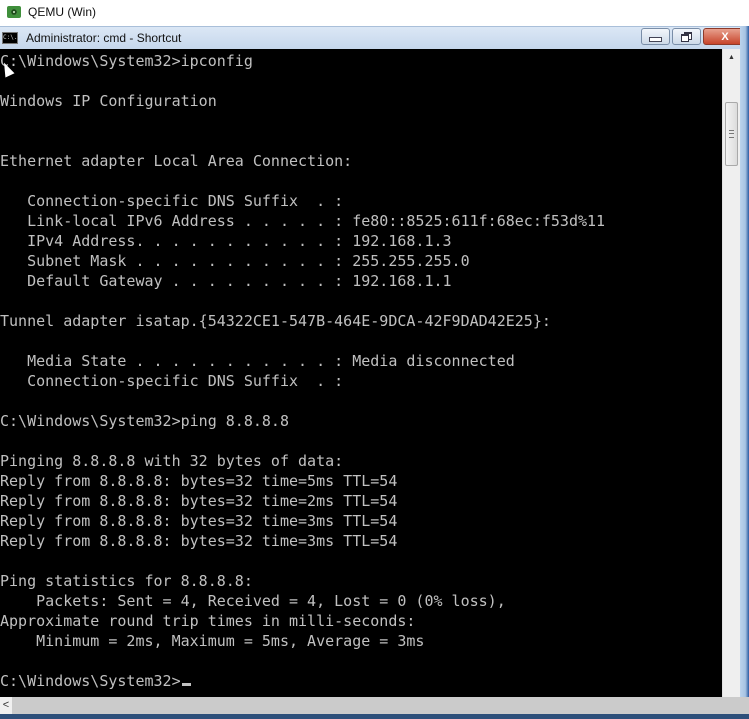 This screenshot has height=719, width=749. Describe the element at coordinates (725, 36) in the screenshot. I see `close-icon: X` at that location.